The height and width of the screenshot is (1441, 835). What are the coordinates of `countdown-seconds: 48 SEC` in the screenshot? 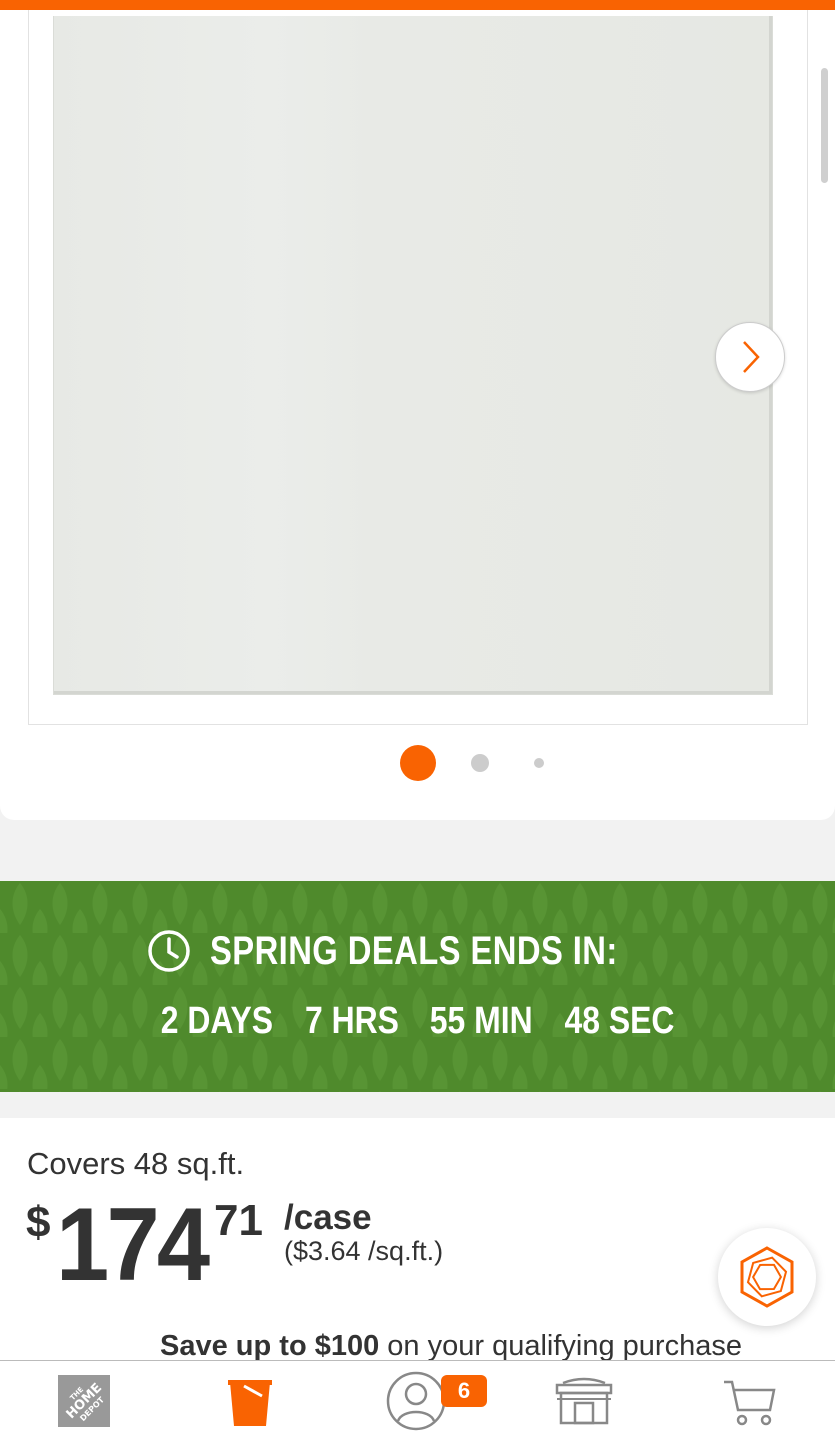 It's located at (619, 1021).